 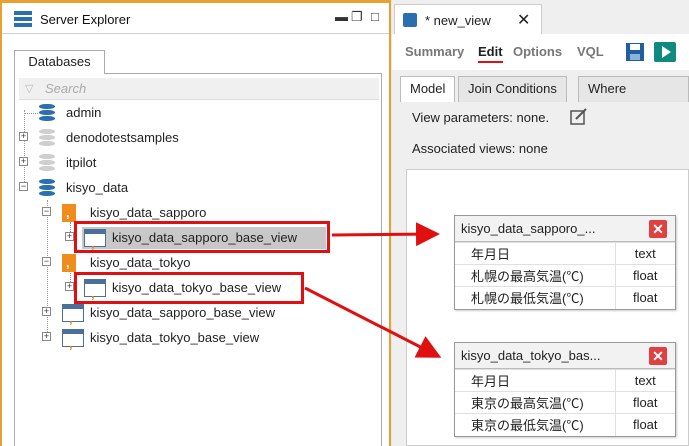 I want to click on field-name: 札幌の最高気温(℃), so click(x=535, y=275).